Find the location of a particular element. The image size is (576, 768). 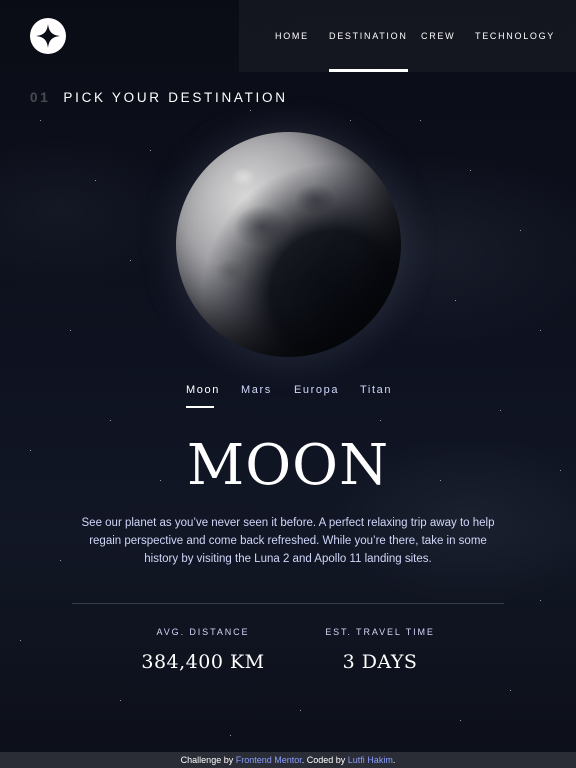

main-nav: Home Destination Crew Technology is located at coordinates (407, 36).